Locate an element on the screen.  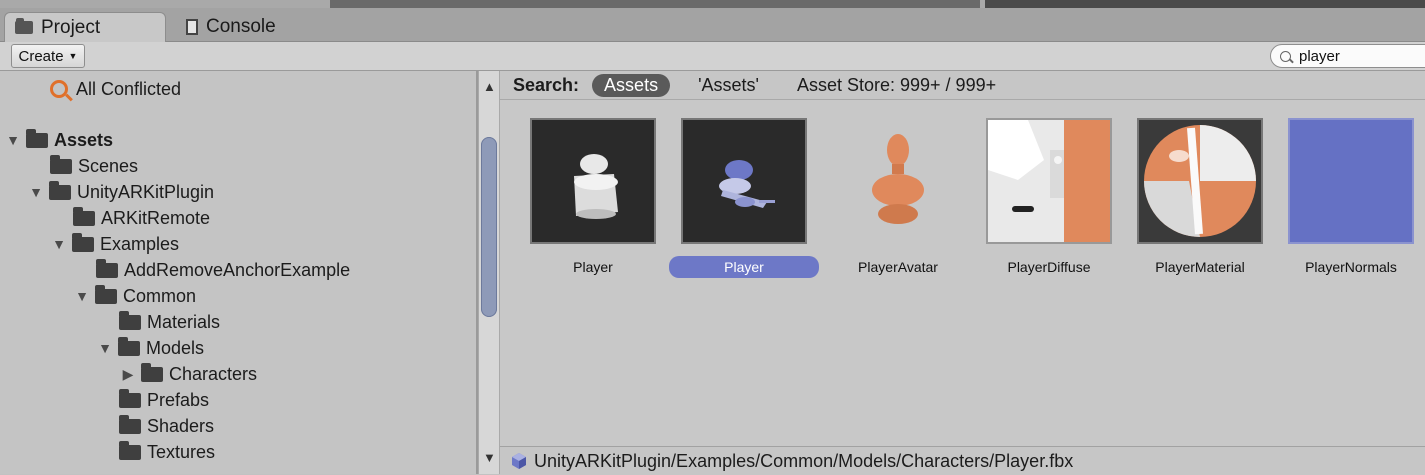
search-filter-icon is located at coordinates (59, 89).